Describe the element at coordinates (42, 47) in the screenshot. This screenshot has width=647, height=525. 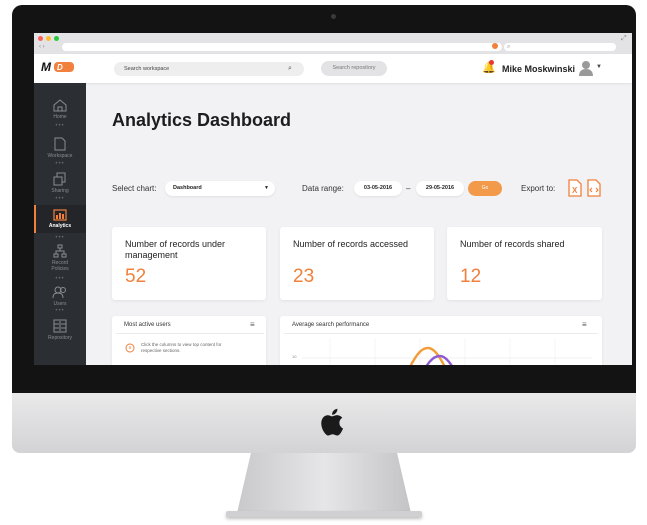
I see `back-forward-icon: ‹ ›` at that location.